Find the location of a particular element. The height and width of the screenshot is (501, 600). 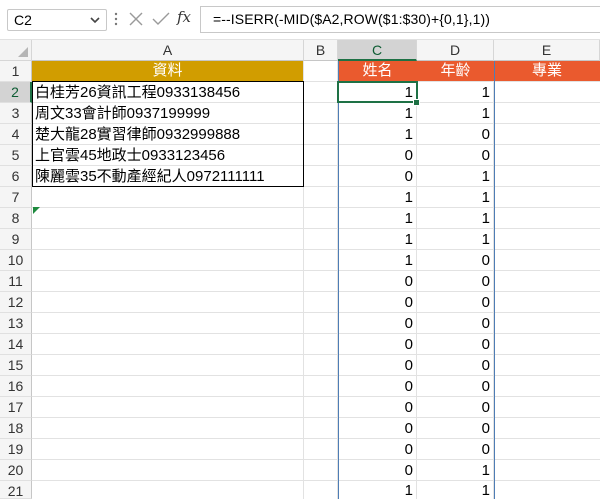

formula-input: =--ISERR(-MID($A2,ROW($1:$30)+{0,1},1)) is located at coordinates (400, 19).